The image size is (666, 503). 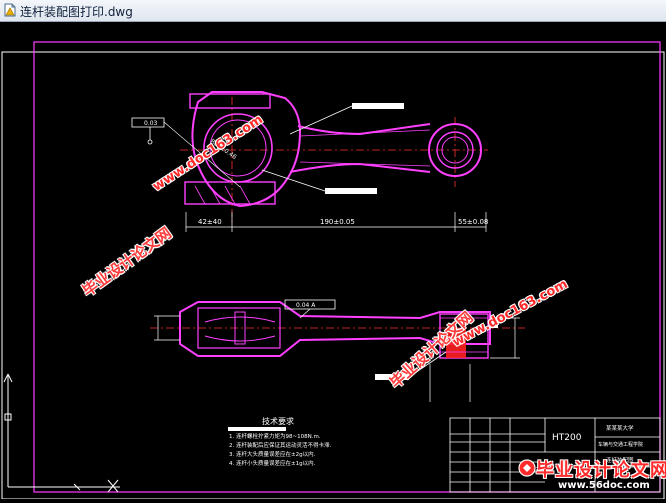 What do you see at coordinates (61, 433) in the screenshot?
I see `ucs-icon` at bounding box center [61, 433].